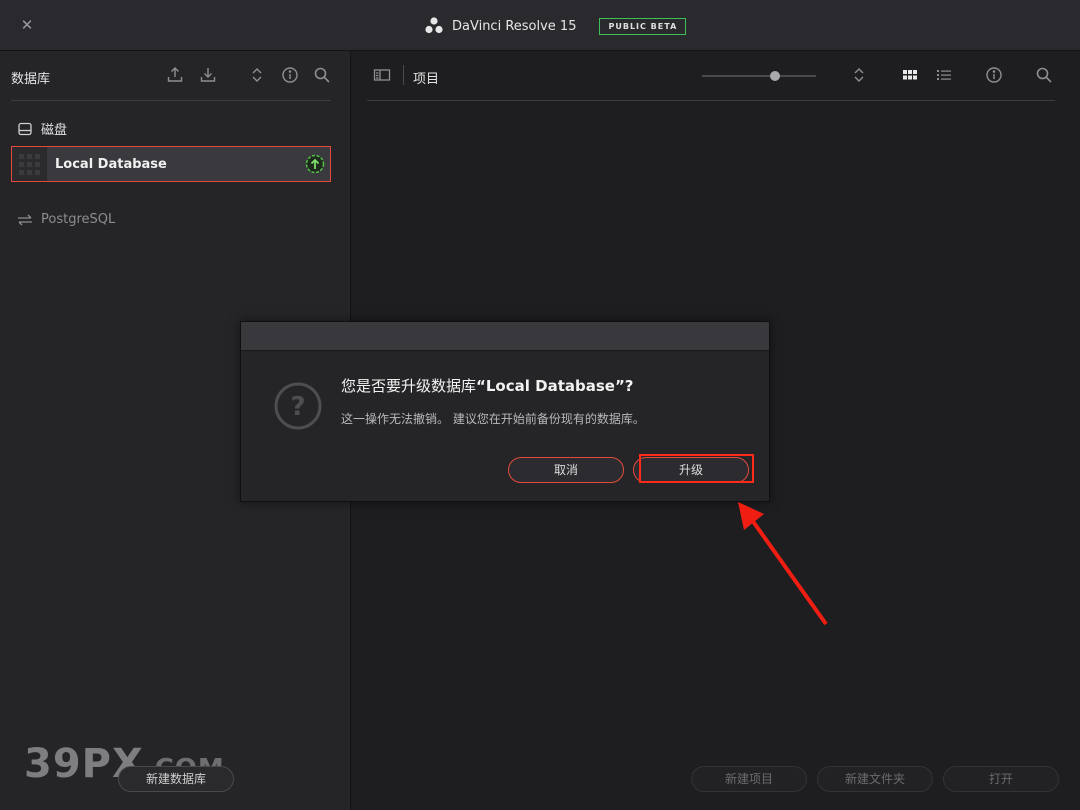 The height and width of the screenshot is (810, 1080). What do you see at coordinates (175, 75) in the screenshot?
I see `upload-icon` at bounding box center [175, 75].